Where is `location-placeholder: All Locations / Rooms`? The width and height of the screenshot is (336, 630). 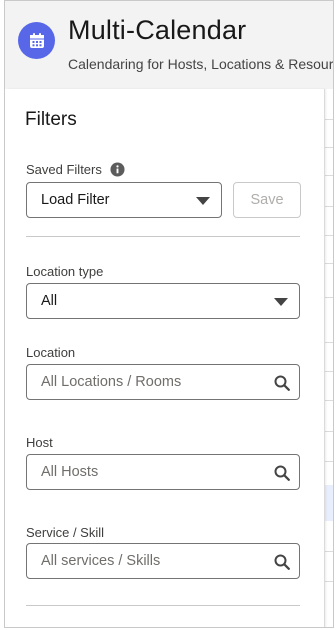
location-placeholder: All Locations / Rooms is located at coordinates (111, 382).